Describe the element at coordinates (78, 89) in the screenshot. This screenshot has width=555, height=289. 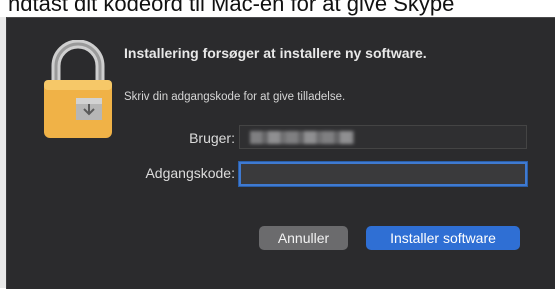
I see `lock-icon` at that location.